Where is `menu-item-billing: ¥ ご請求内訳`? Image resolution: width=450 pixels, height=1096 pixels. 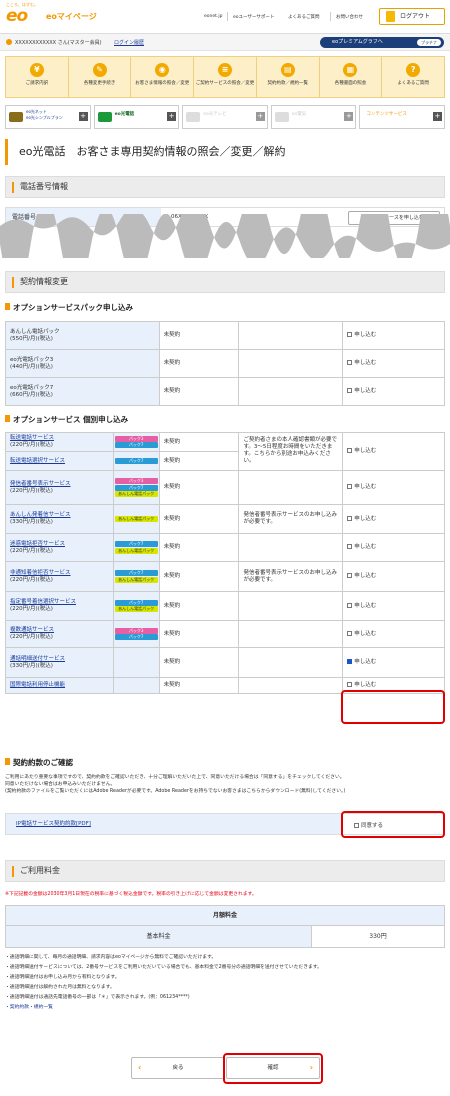 menu-item-billing: ¥ ご請求内訳 is located at coordinates (37, 77).